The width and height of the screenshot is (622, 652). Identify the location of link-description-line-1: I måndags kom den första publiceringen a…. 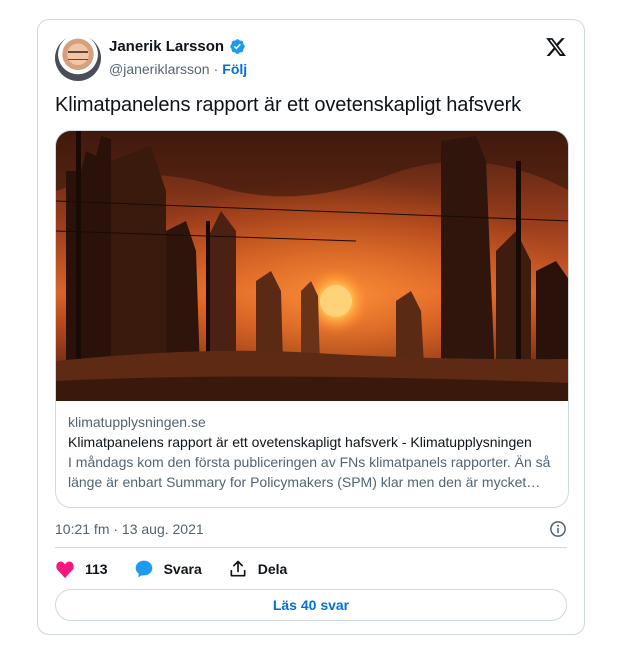
(312, 472).